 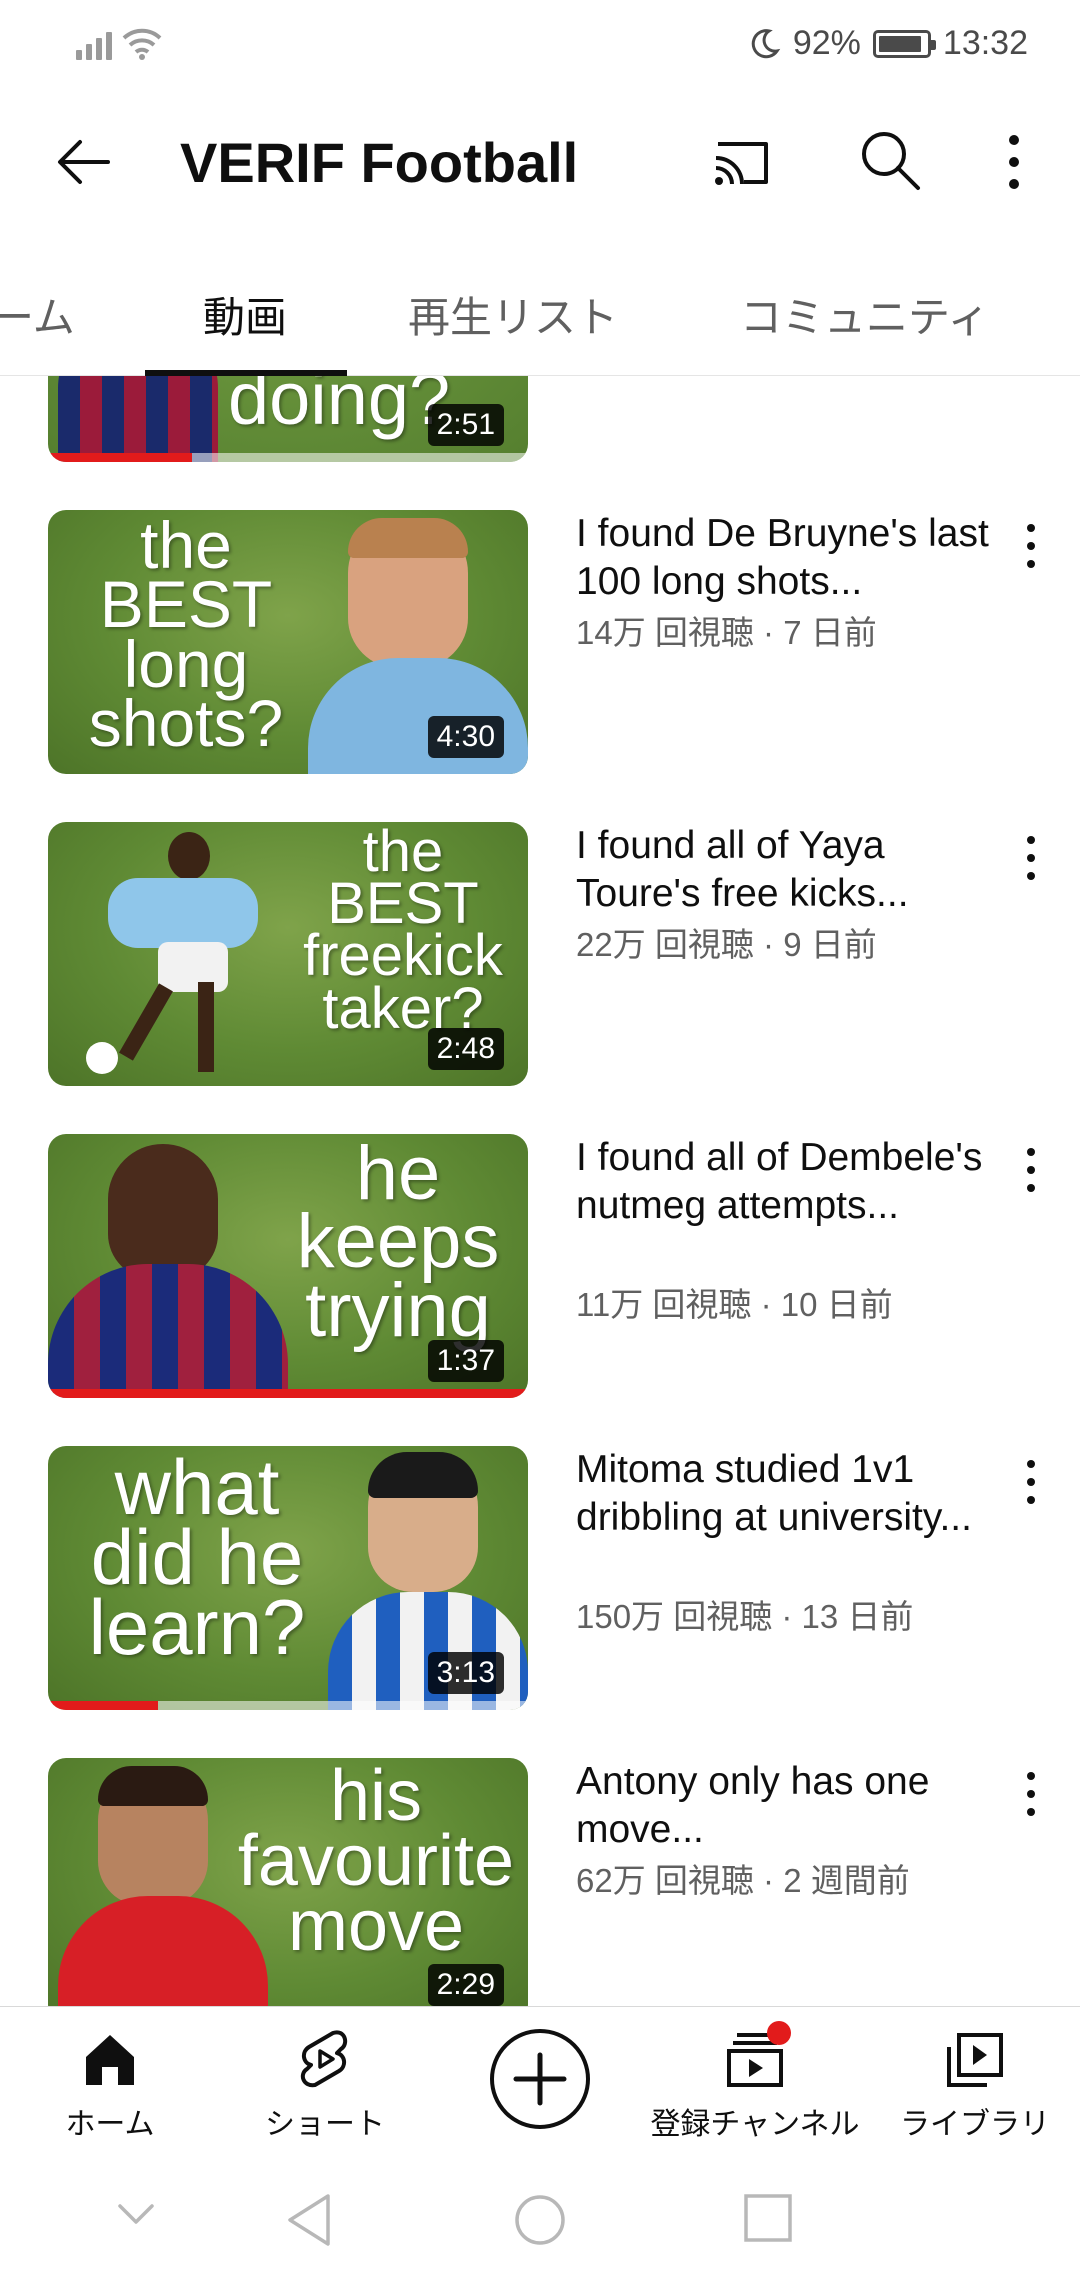 I want to click on search-icon, so click(x=890, y=160).